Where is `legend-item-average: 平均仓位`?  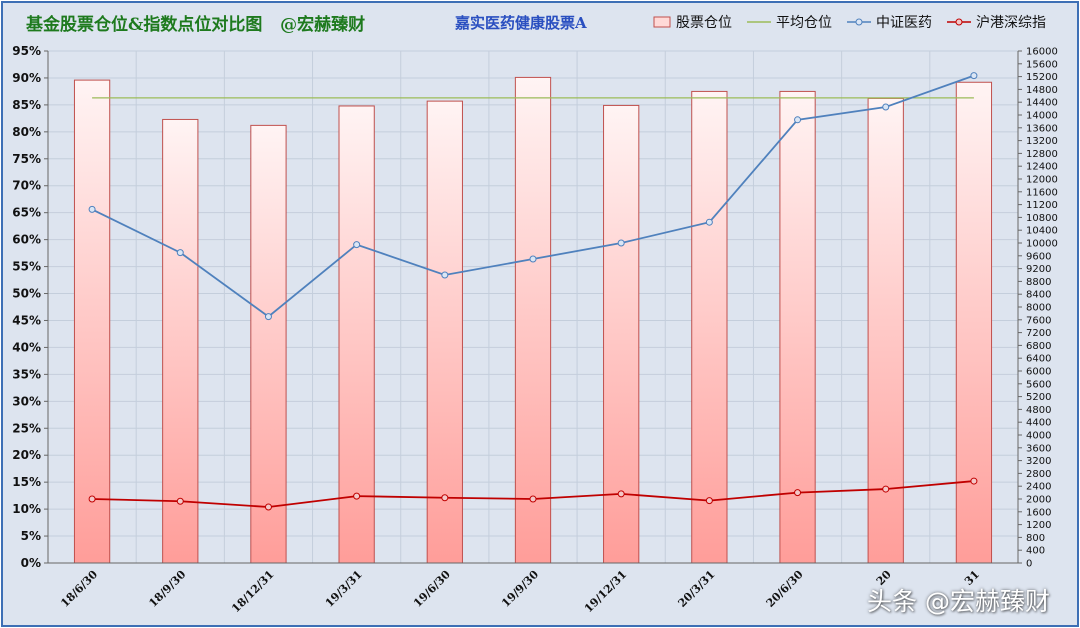
legend-item-average: 平均仓位 is located at coordinates (789, 22).